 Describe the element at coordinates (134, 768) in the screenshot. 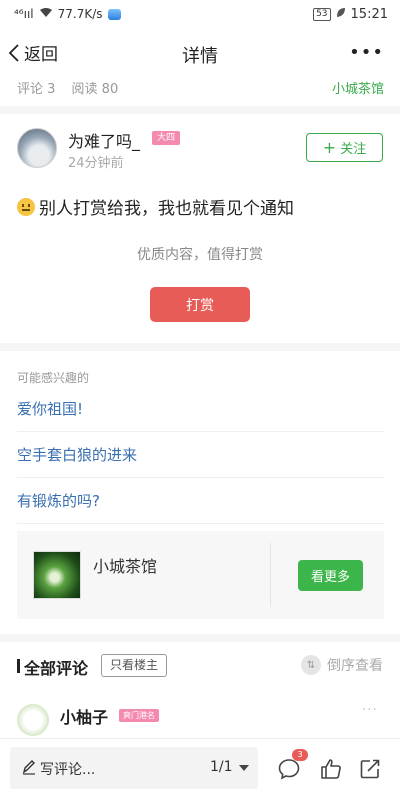

I see `write-comment-input: 写评论... 1/1` at that location.